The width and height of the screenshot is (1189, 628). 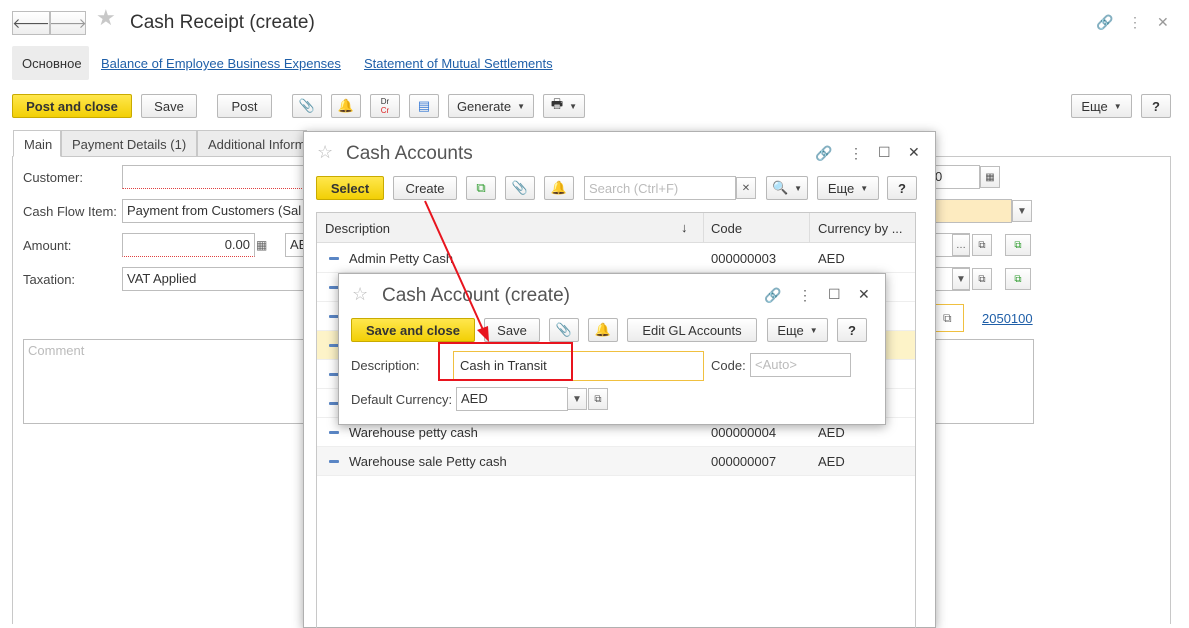 What do you see at coordinates (483, 334) in the screenshot?
I see `arrow-head` at bounding box center [483, 334].